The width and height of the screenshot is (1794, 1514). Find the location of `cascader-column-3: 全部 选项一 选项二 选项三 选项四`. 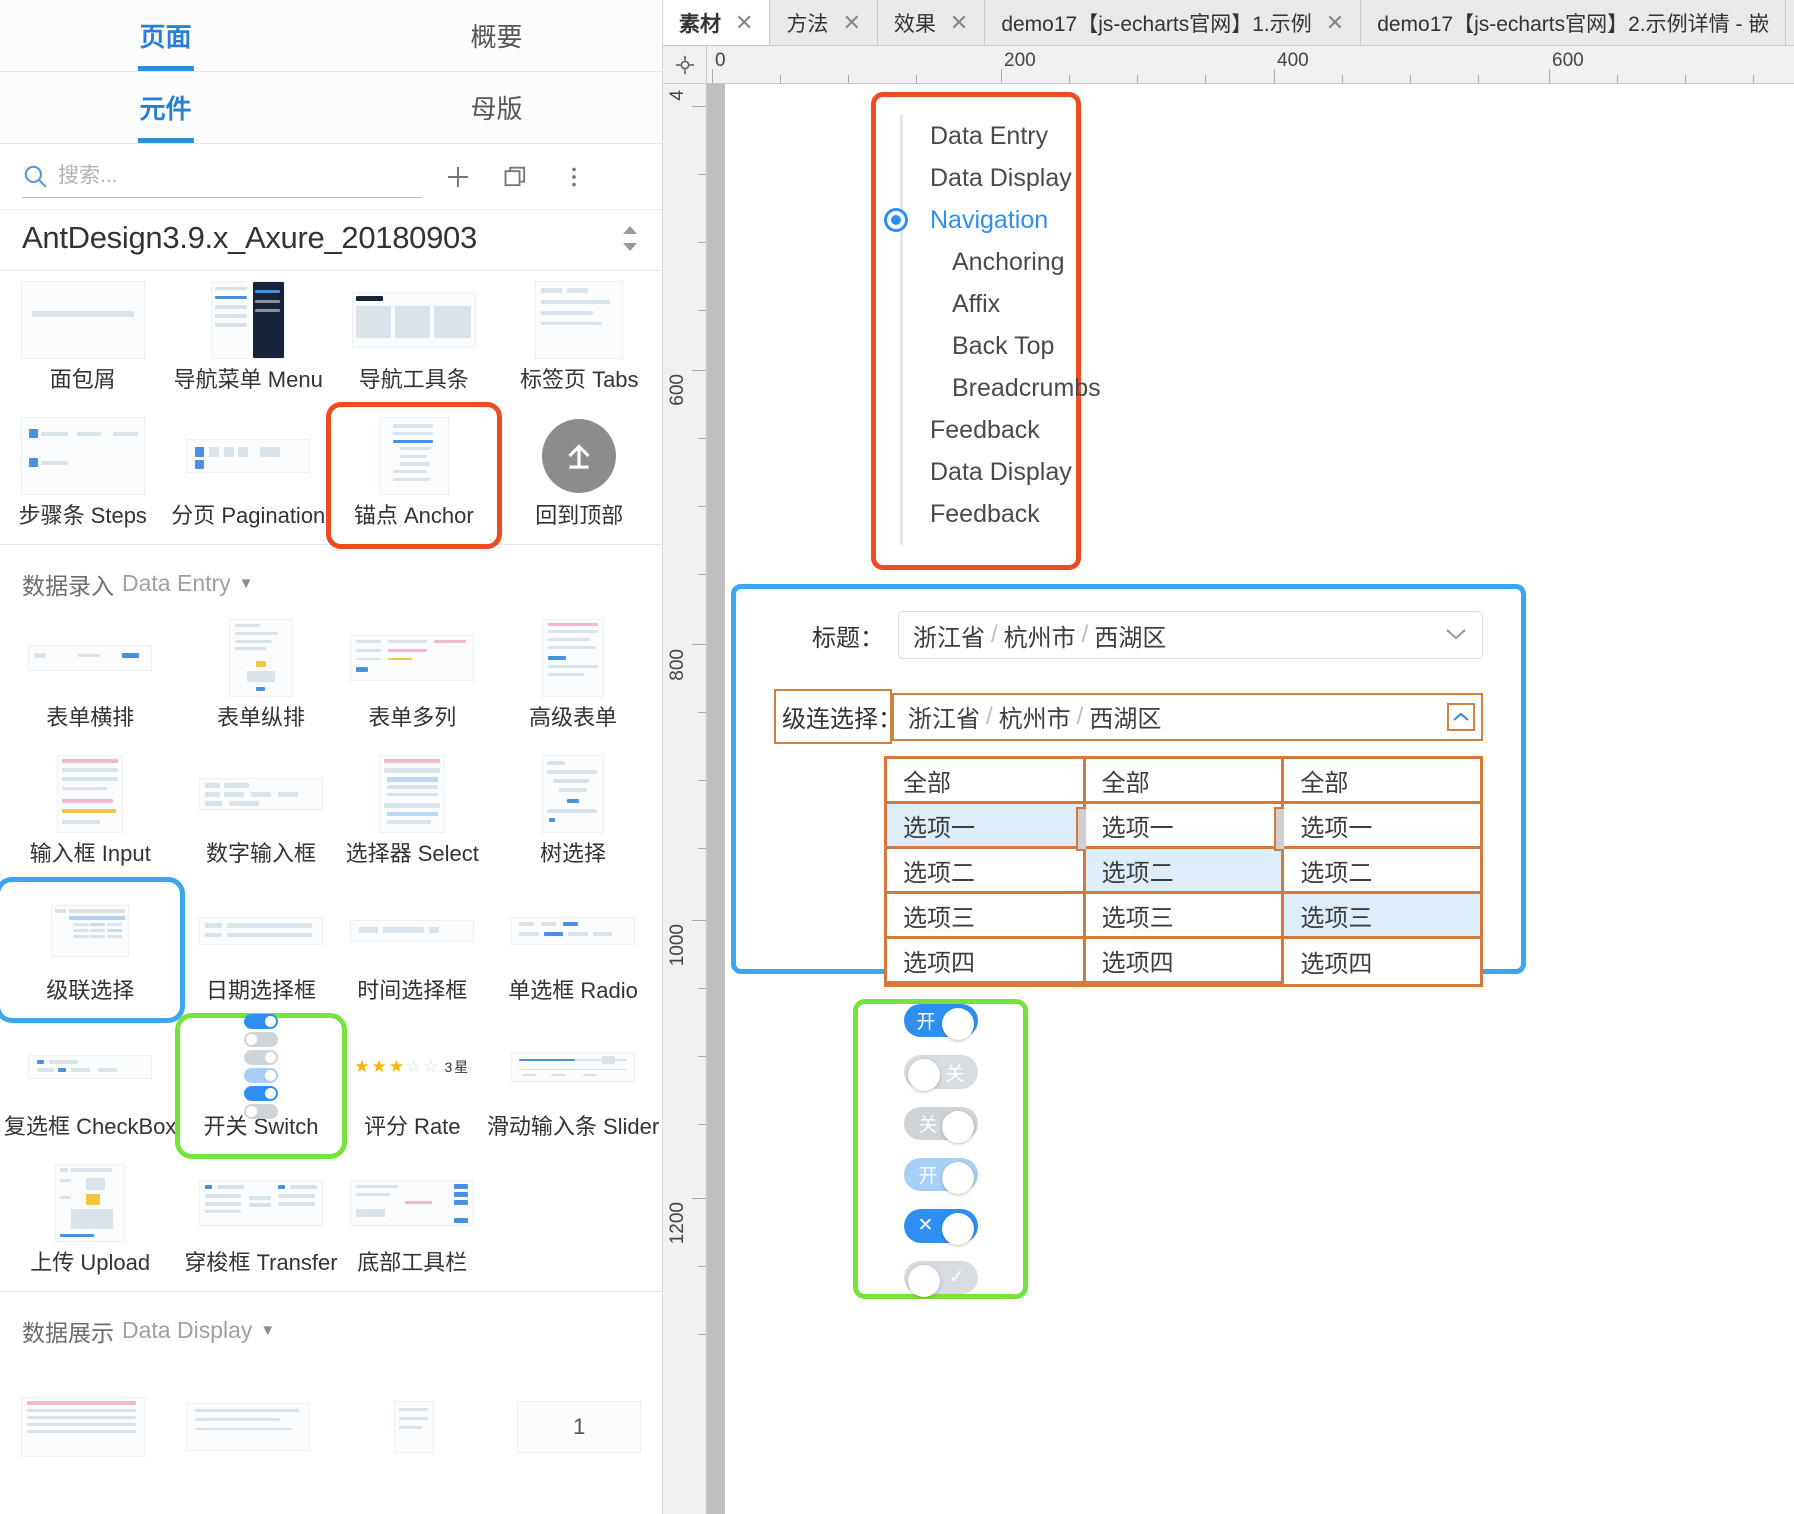

cascader-column-3: 全部 选项一 选项二 选项三 选项四 is located at coordinates (1382, 871).